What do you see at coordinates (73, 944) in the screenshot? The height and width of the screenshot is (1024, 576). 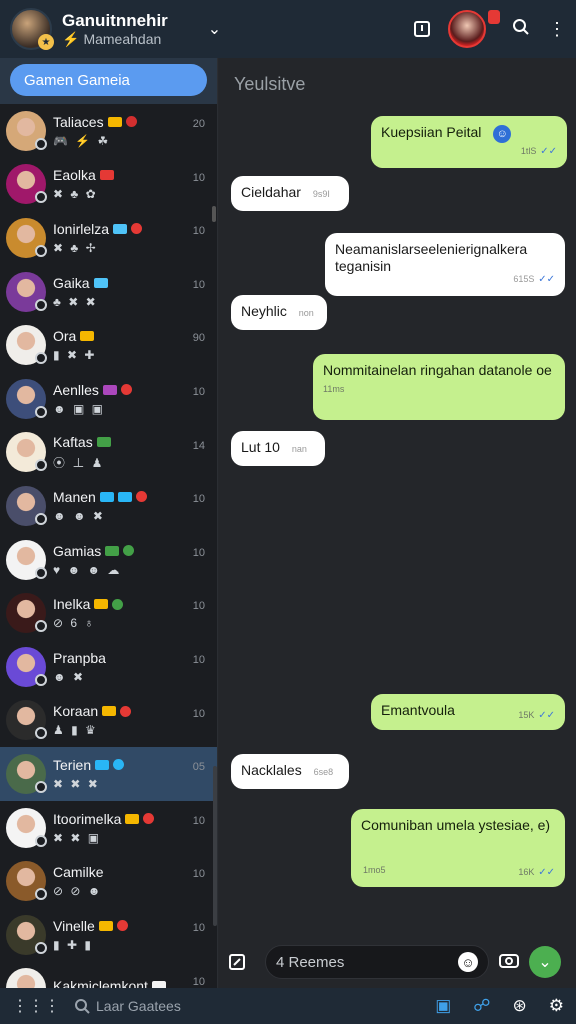 I see `contact-activity-icons: ▮ ✚ ▮` at bounding box center [73, 944].